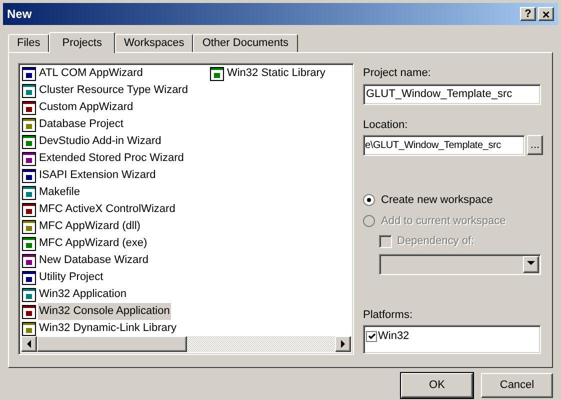 This screenshot has height=400, width=561. I want to click on scroll-thumb, so click(112, 344).